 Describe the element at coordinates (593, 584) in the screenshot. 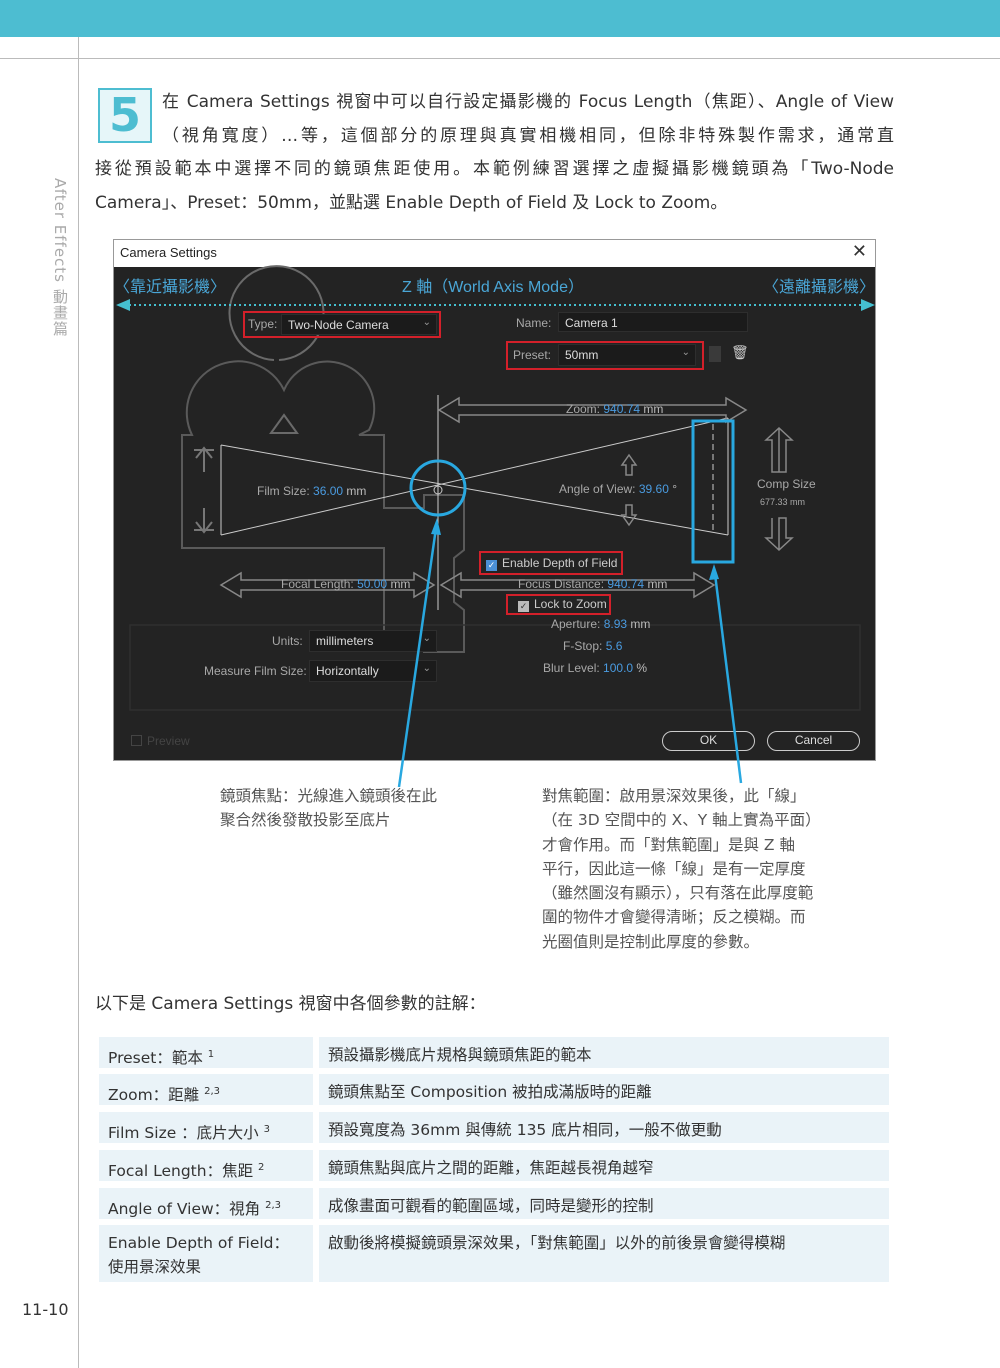

I see `focus-distance-readout: Focus Distance: 940.74 mm` at that location.